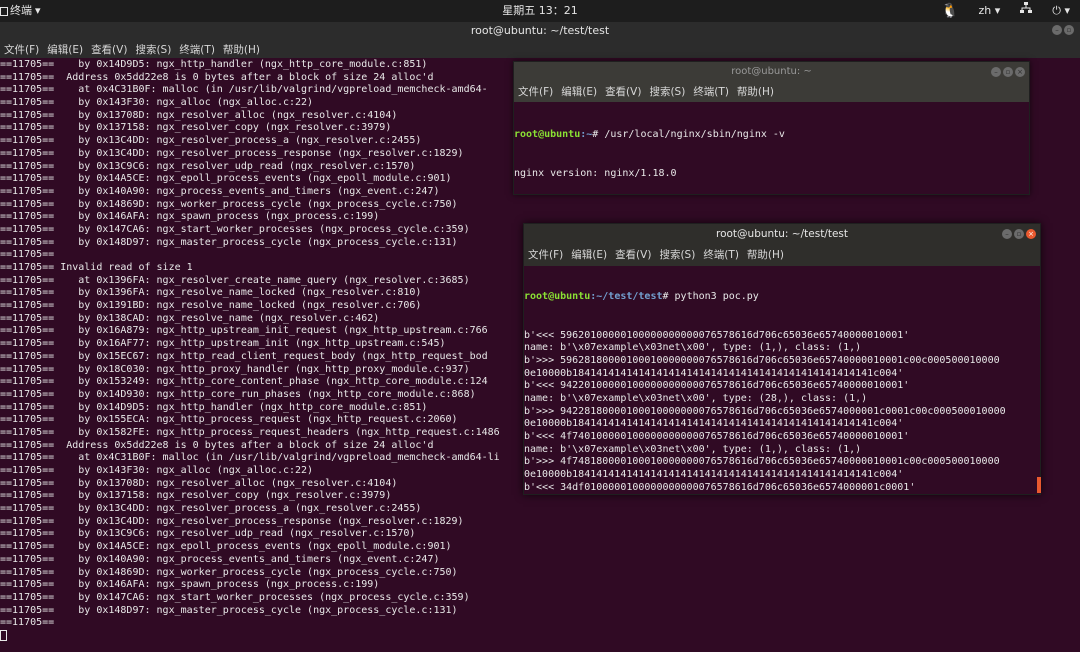 This screenshot has height=652, width=1080. Describe the element at coordinates (688, 135) in the screenshot. I see `command-text: # /usr/local/nginx/sbin/nginx -v` at that location.